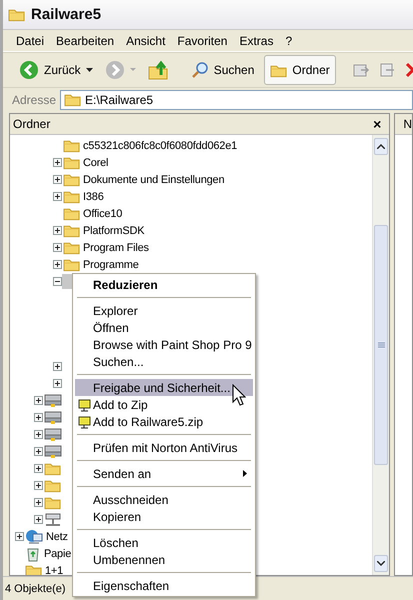 This screenshot has width=413, height=600. What do you see at coordinates (31, 124) in the screenshot?
I see `panel-title: Ordner` at bounding box center [31, 124].